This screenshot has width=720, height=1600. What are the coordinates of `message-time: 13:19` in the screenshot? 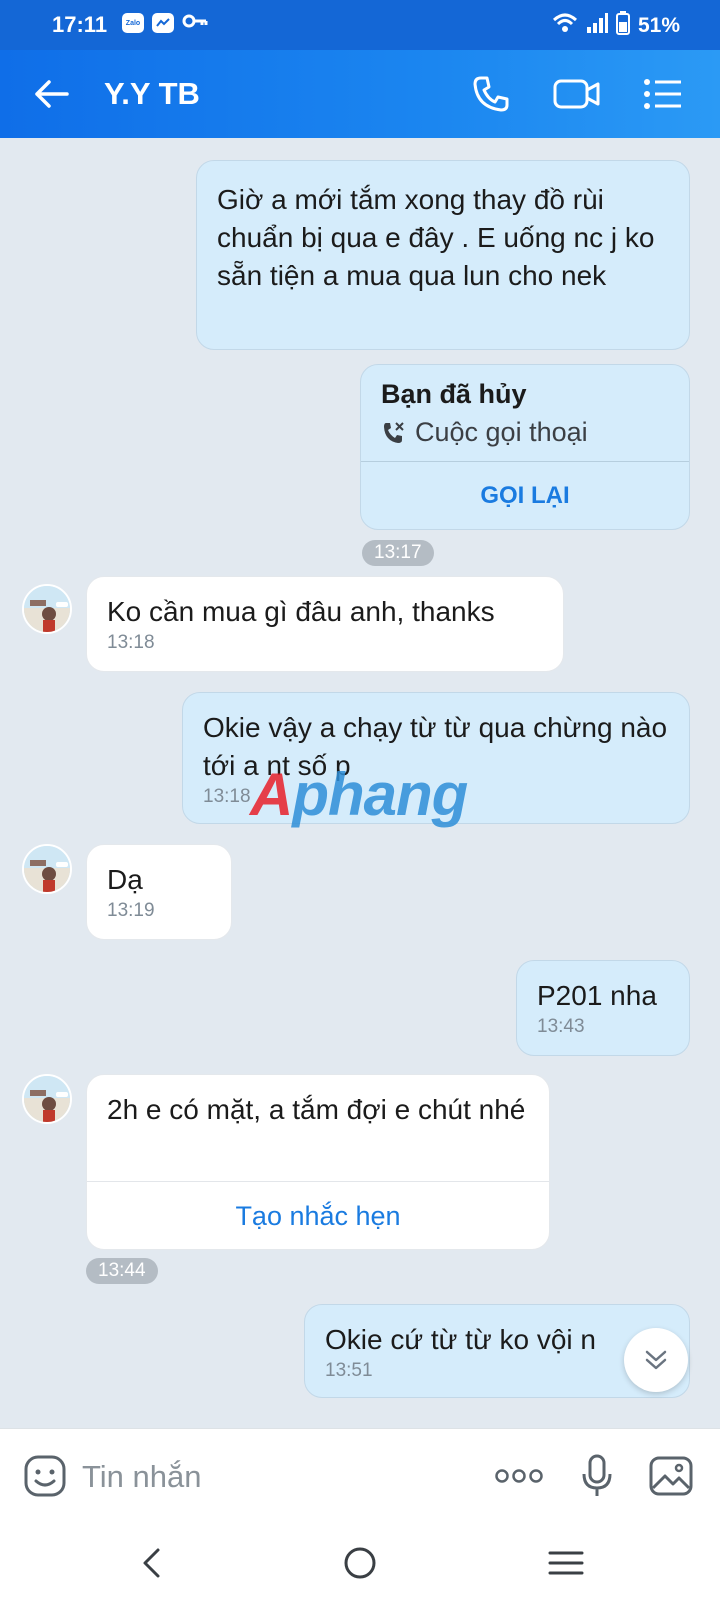 It's located at (131, 910).